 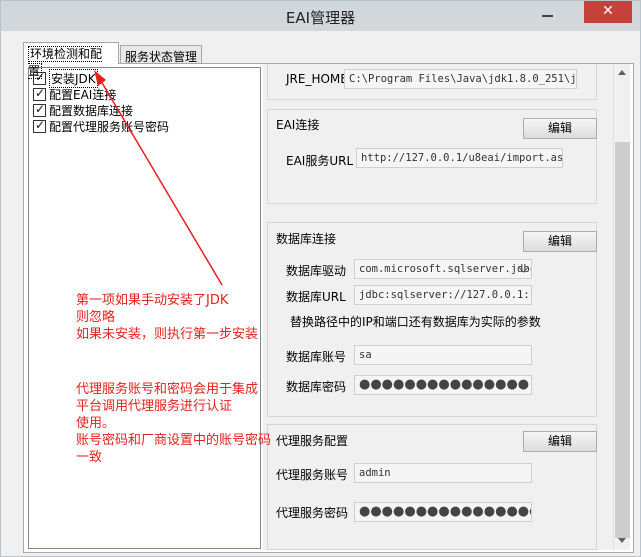 I want to click on annotation-line: 使用。, so click(x=96, y=423).